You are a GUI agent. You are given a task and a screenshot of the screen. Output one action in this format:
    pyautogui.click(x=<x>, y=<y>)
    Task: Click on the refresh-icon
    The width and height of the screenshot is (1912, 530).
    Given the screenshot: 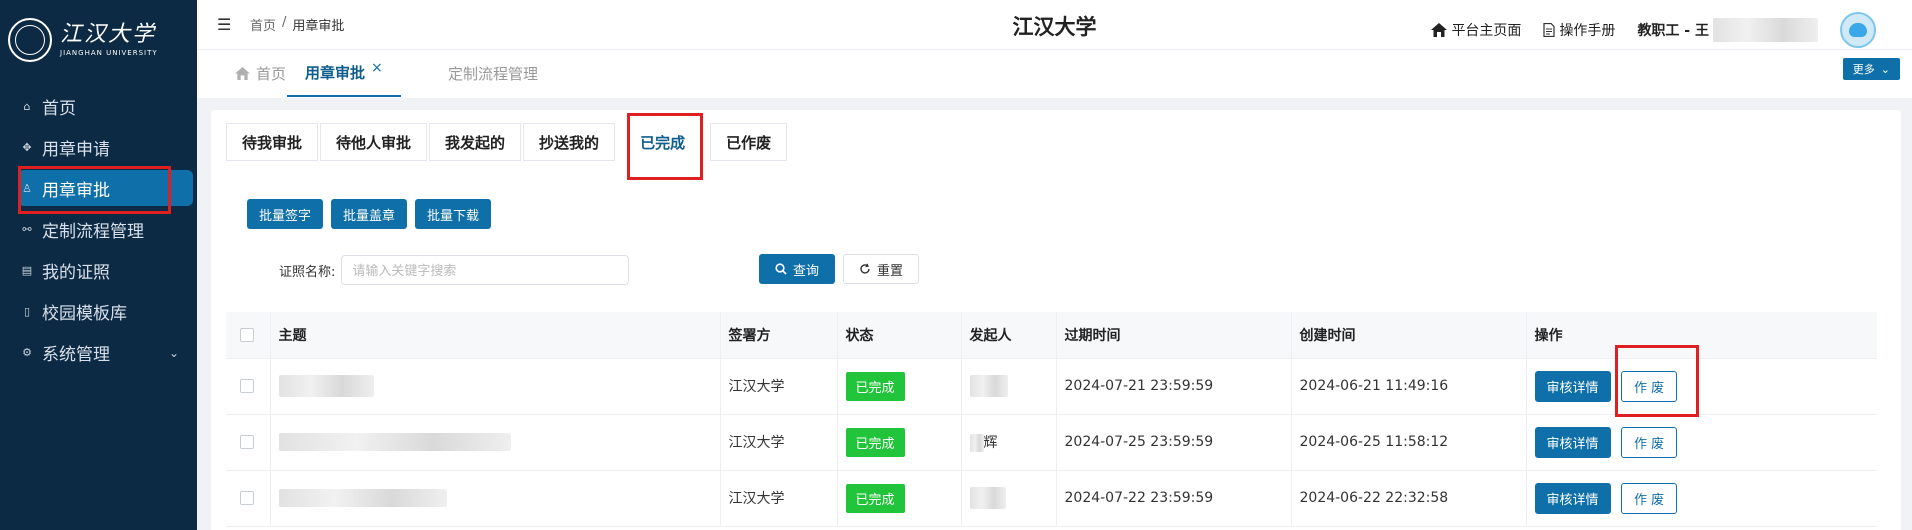 What is the action you would take?
    pyautogui.click(x=865, y=268)
    